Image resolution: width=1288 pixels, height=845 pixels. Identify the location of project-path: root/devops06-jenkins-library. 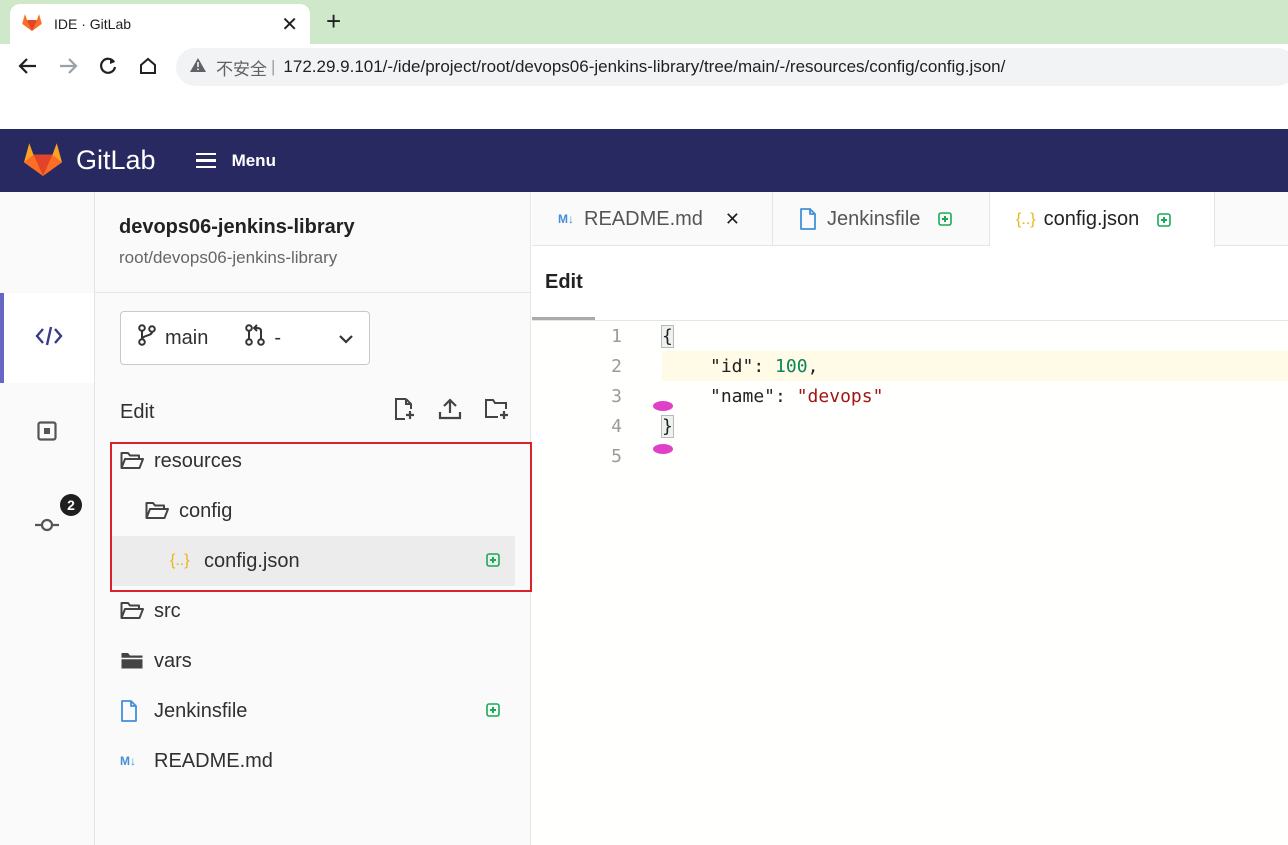
(228, 257).